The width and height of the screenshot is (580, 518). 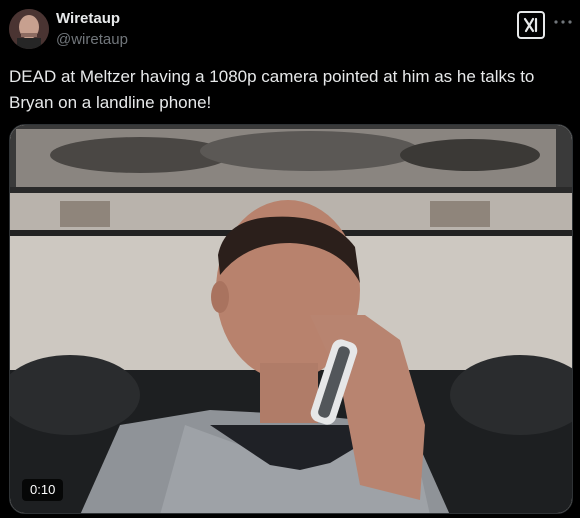 I want to click on author-display-name: Wiretaup, so click(x=88, y=18).